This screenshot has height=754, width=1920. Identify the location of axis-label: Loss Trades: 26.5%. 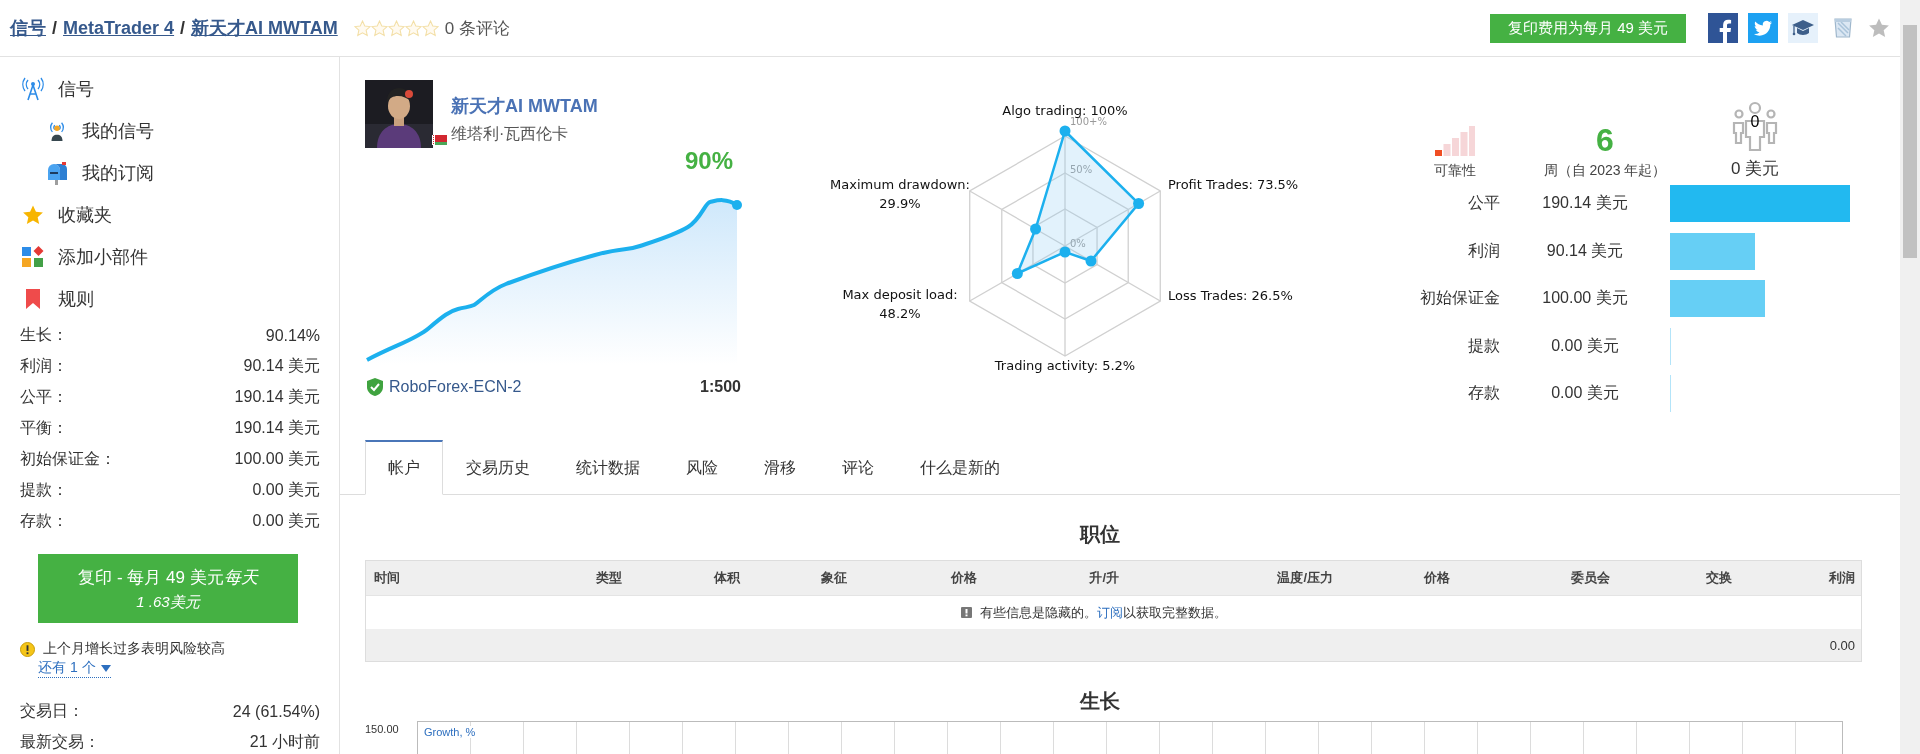
(1230, 295).